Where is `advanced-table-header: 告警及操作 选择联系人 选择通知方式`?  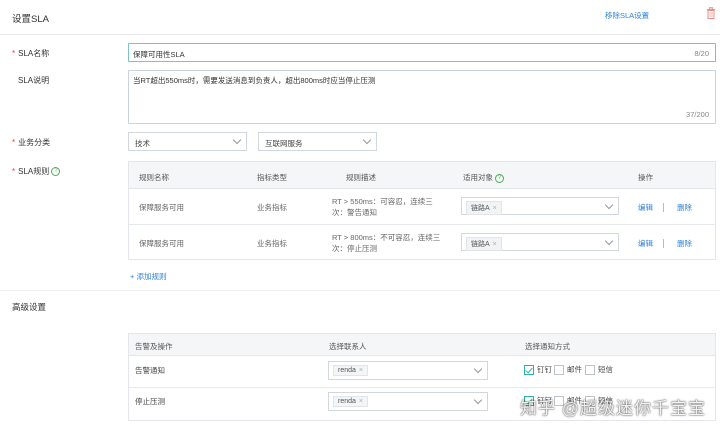
advanced-table-header: 告警及操作 选择联系人 选择通知方式 is located at coordinates (422, 345).